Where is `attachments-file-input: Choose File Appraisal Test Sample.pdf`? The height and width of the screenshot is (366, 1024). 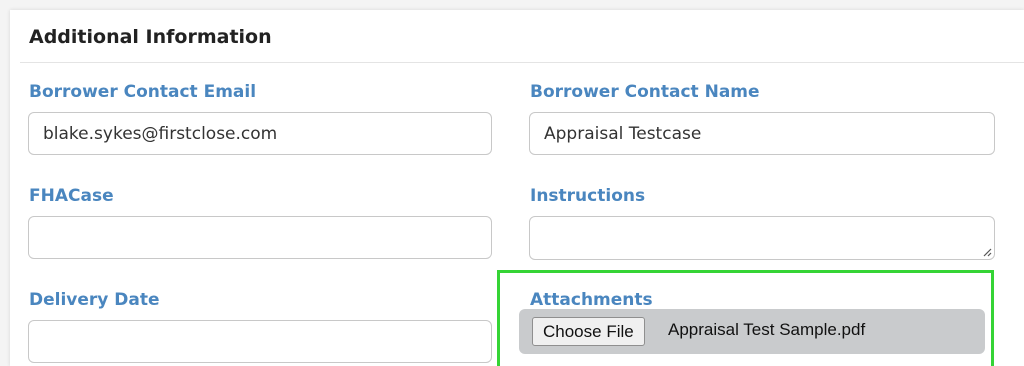
attachments-file-input: Choose File Appraisal Test Sample.pdf is located at coordinates (752, 331).